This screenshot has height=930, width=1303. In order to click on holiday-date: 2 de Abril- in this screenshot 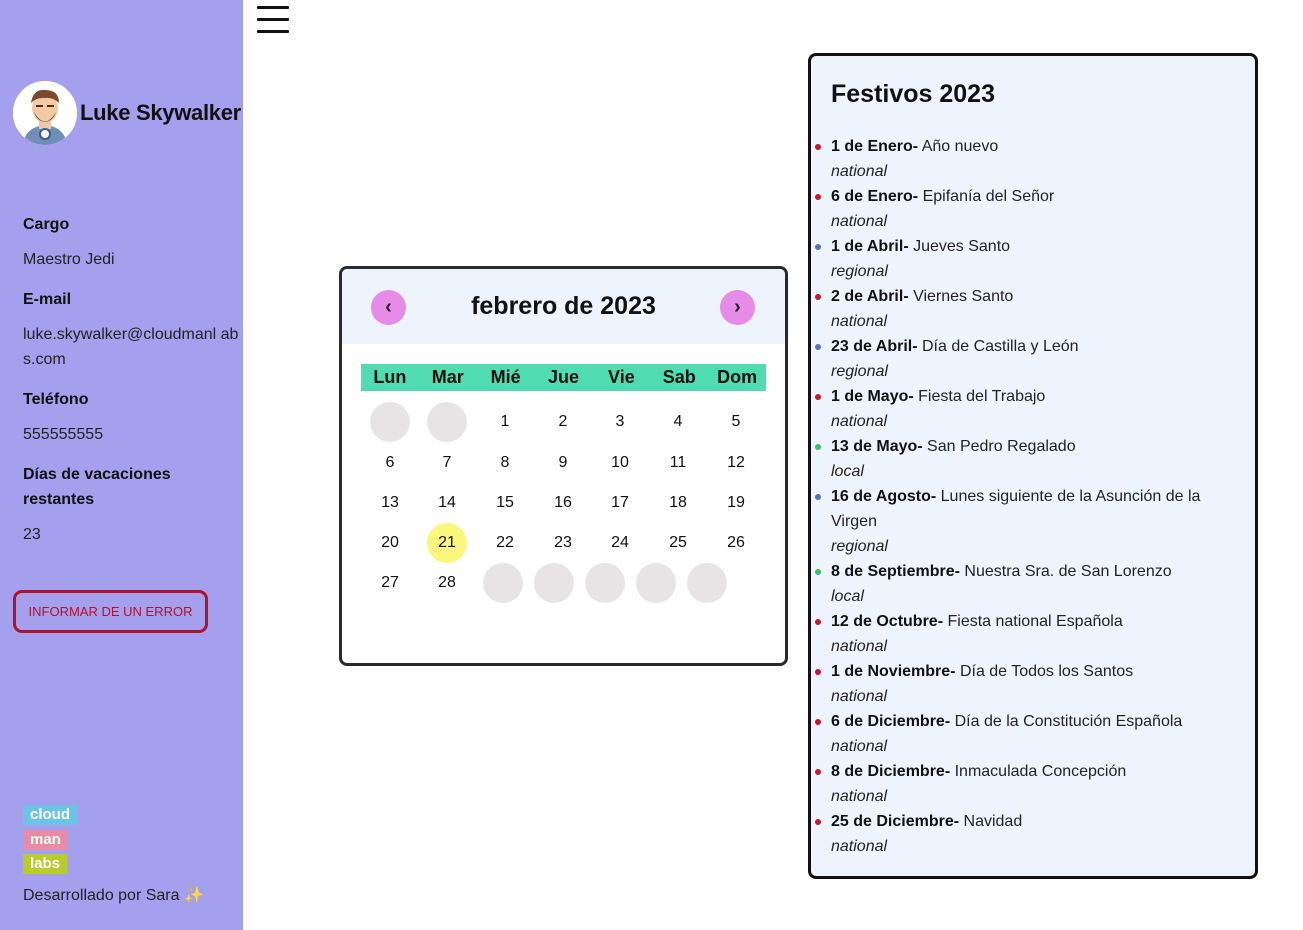, I will do `click(870, 296)`.